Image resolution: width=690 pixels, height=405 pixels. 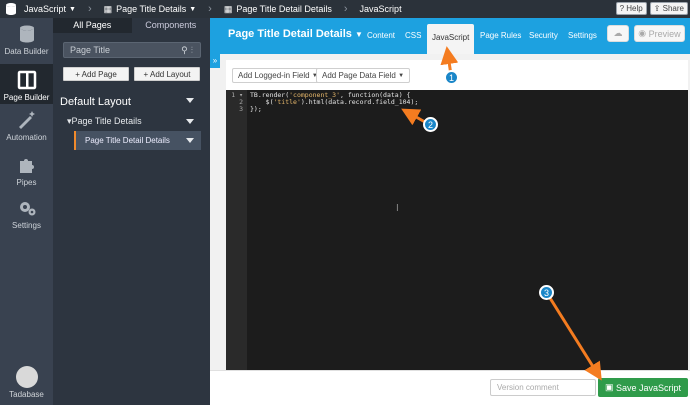 What do you see at coordinates (92, 25) in the screenshot?
I see `tab-all-pages: All Pages` at bounding box center [92, 25].